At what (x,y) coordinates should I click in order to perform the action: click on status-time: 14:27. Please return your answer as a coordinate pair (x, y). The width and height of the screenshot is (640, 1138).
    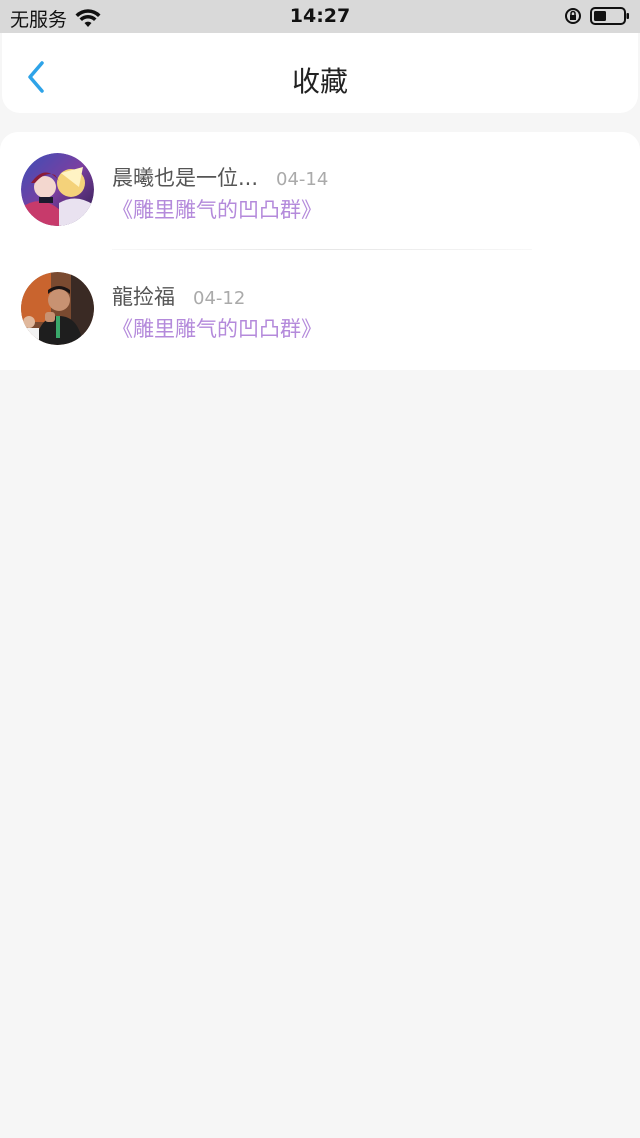
    Looking at the image, I should click on (320, 16).